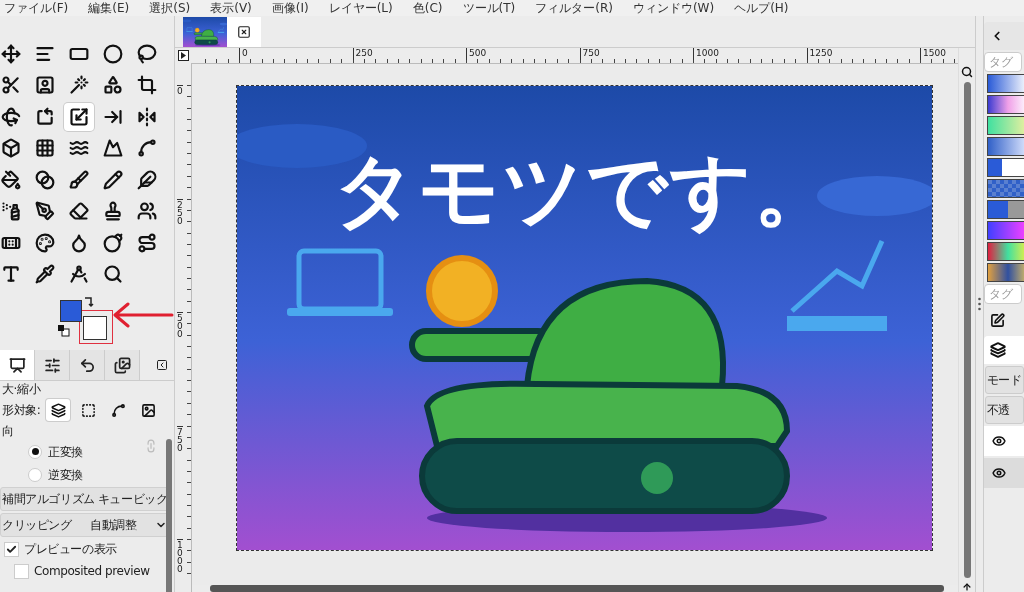  What do you see at coordinates (8, 431) in the screenshot?
I see `direction-label: 向` at bounding box center [8, 431].